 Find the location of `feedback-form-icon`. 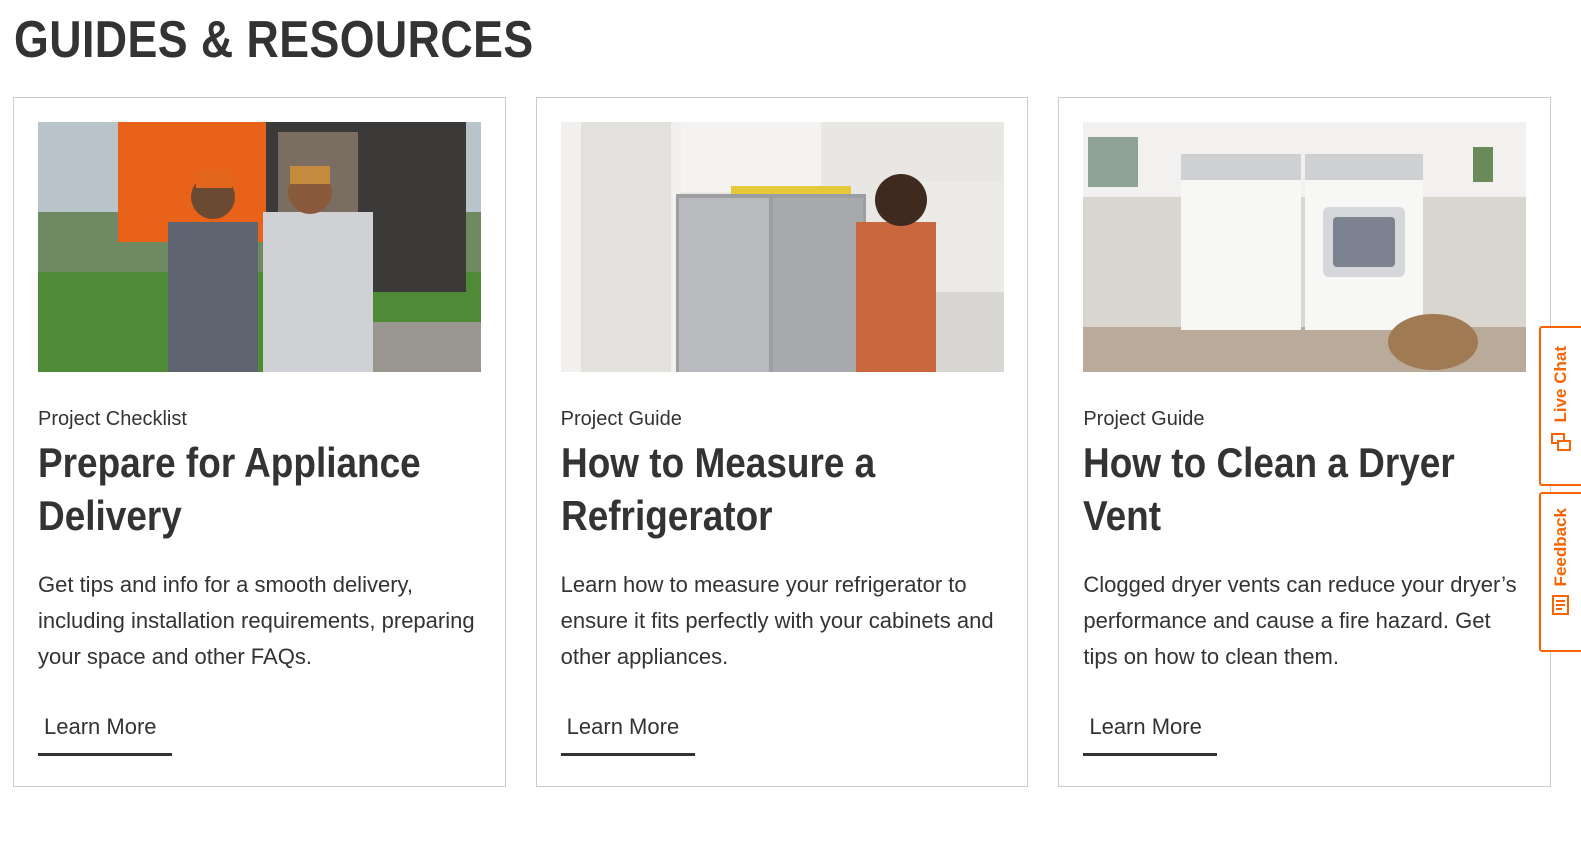

feedback-form-icon is located at coordinates (1560, 605).